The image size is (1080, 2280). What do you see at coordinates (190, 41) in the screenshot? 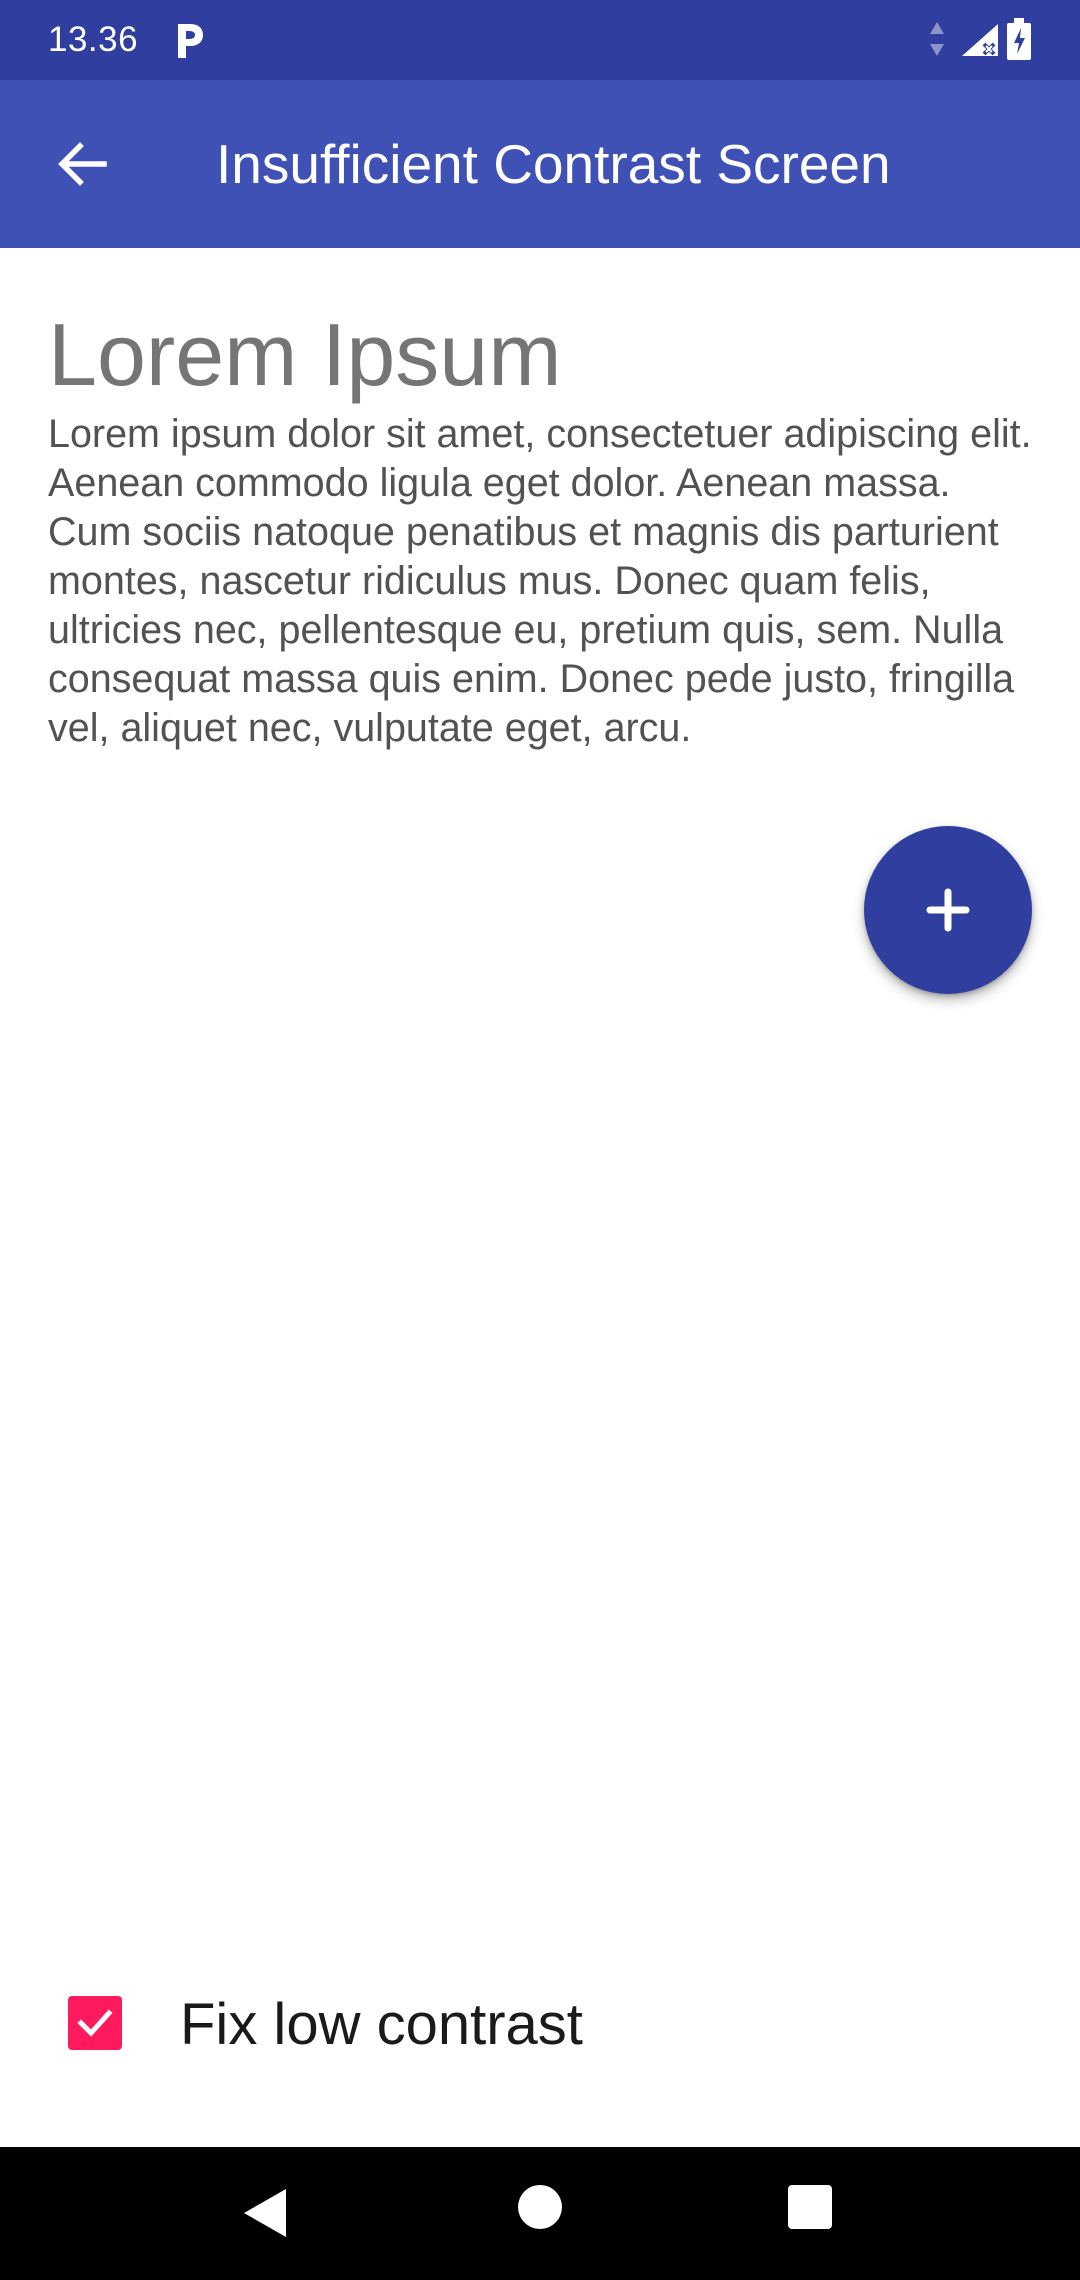
I see `parking-notification-icon` at bounding box center [190, 41].